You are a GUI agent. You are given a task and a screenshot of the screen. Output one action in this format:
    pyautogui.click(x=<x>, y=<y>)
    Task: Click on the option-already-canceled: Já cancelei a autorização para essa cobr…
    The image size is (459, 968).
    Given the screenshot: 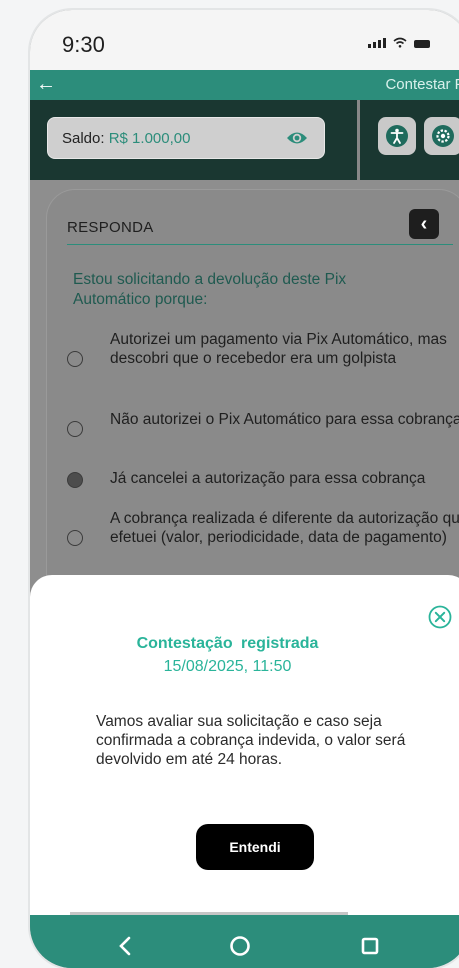 What is the action you would take?
    pyautogui.click(x=260, y=478)
    